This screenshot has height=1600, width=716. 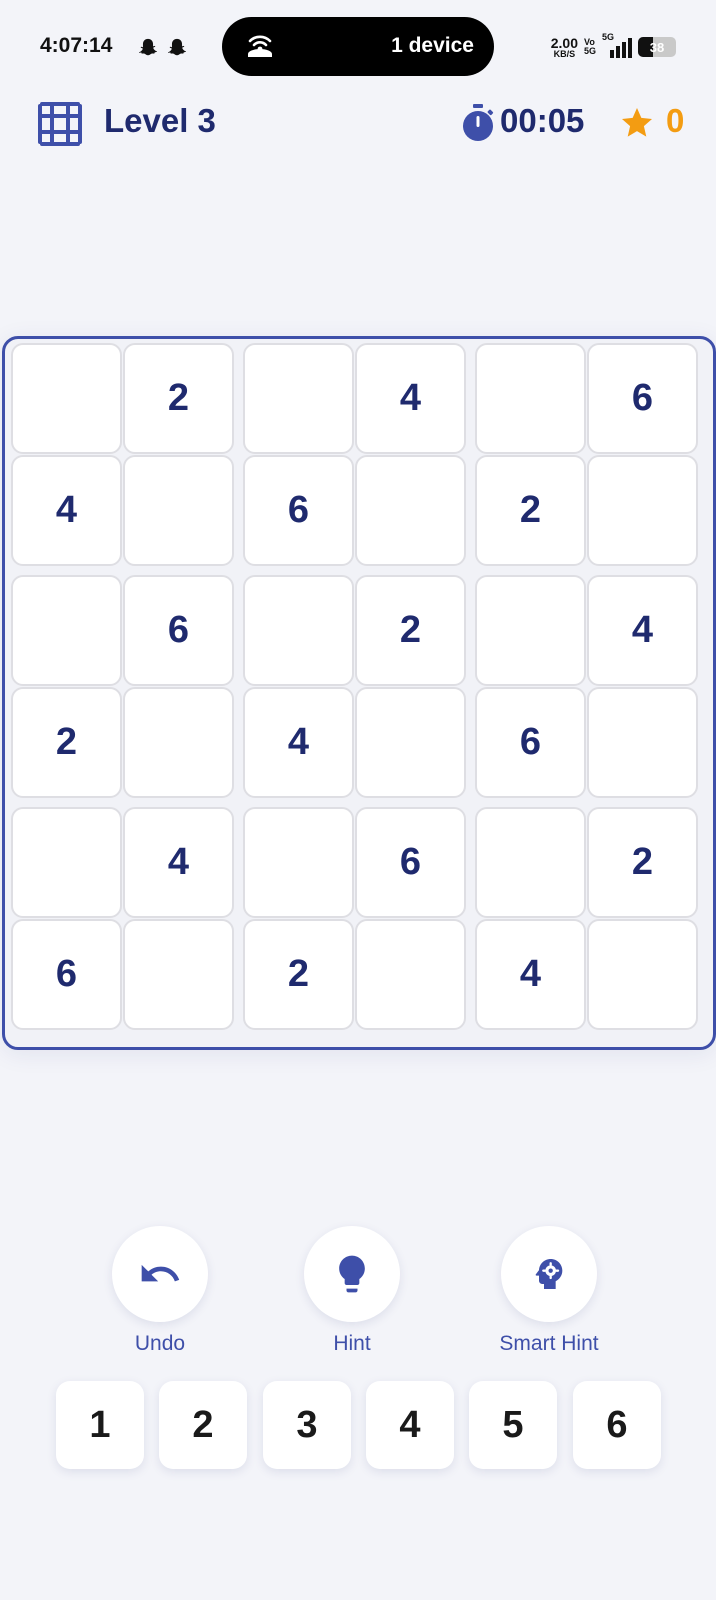 I want to click on hint-button-circle, so click(x=352, y=1274).